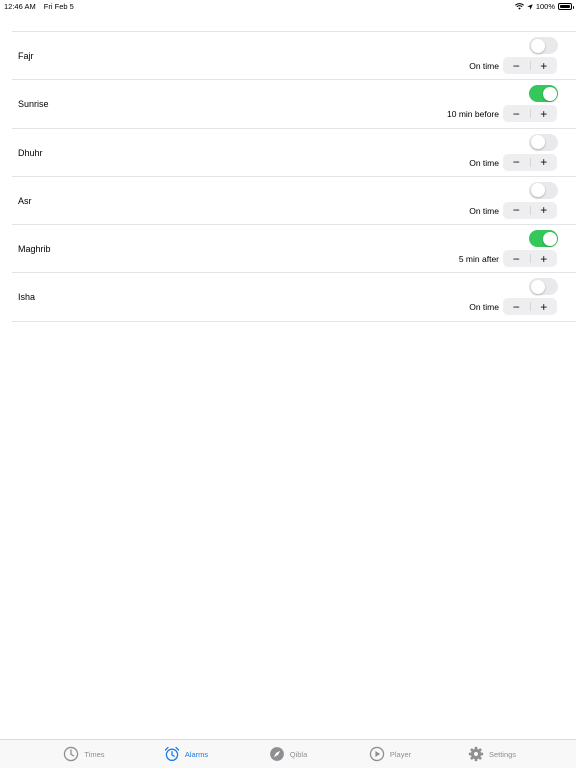 The image size is (576, 768). I want to click on alarm-offset: 10 min before, so click(473, 114).